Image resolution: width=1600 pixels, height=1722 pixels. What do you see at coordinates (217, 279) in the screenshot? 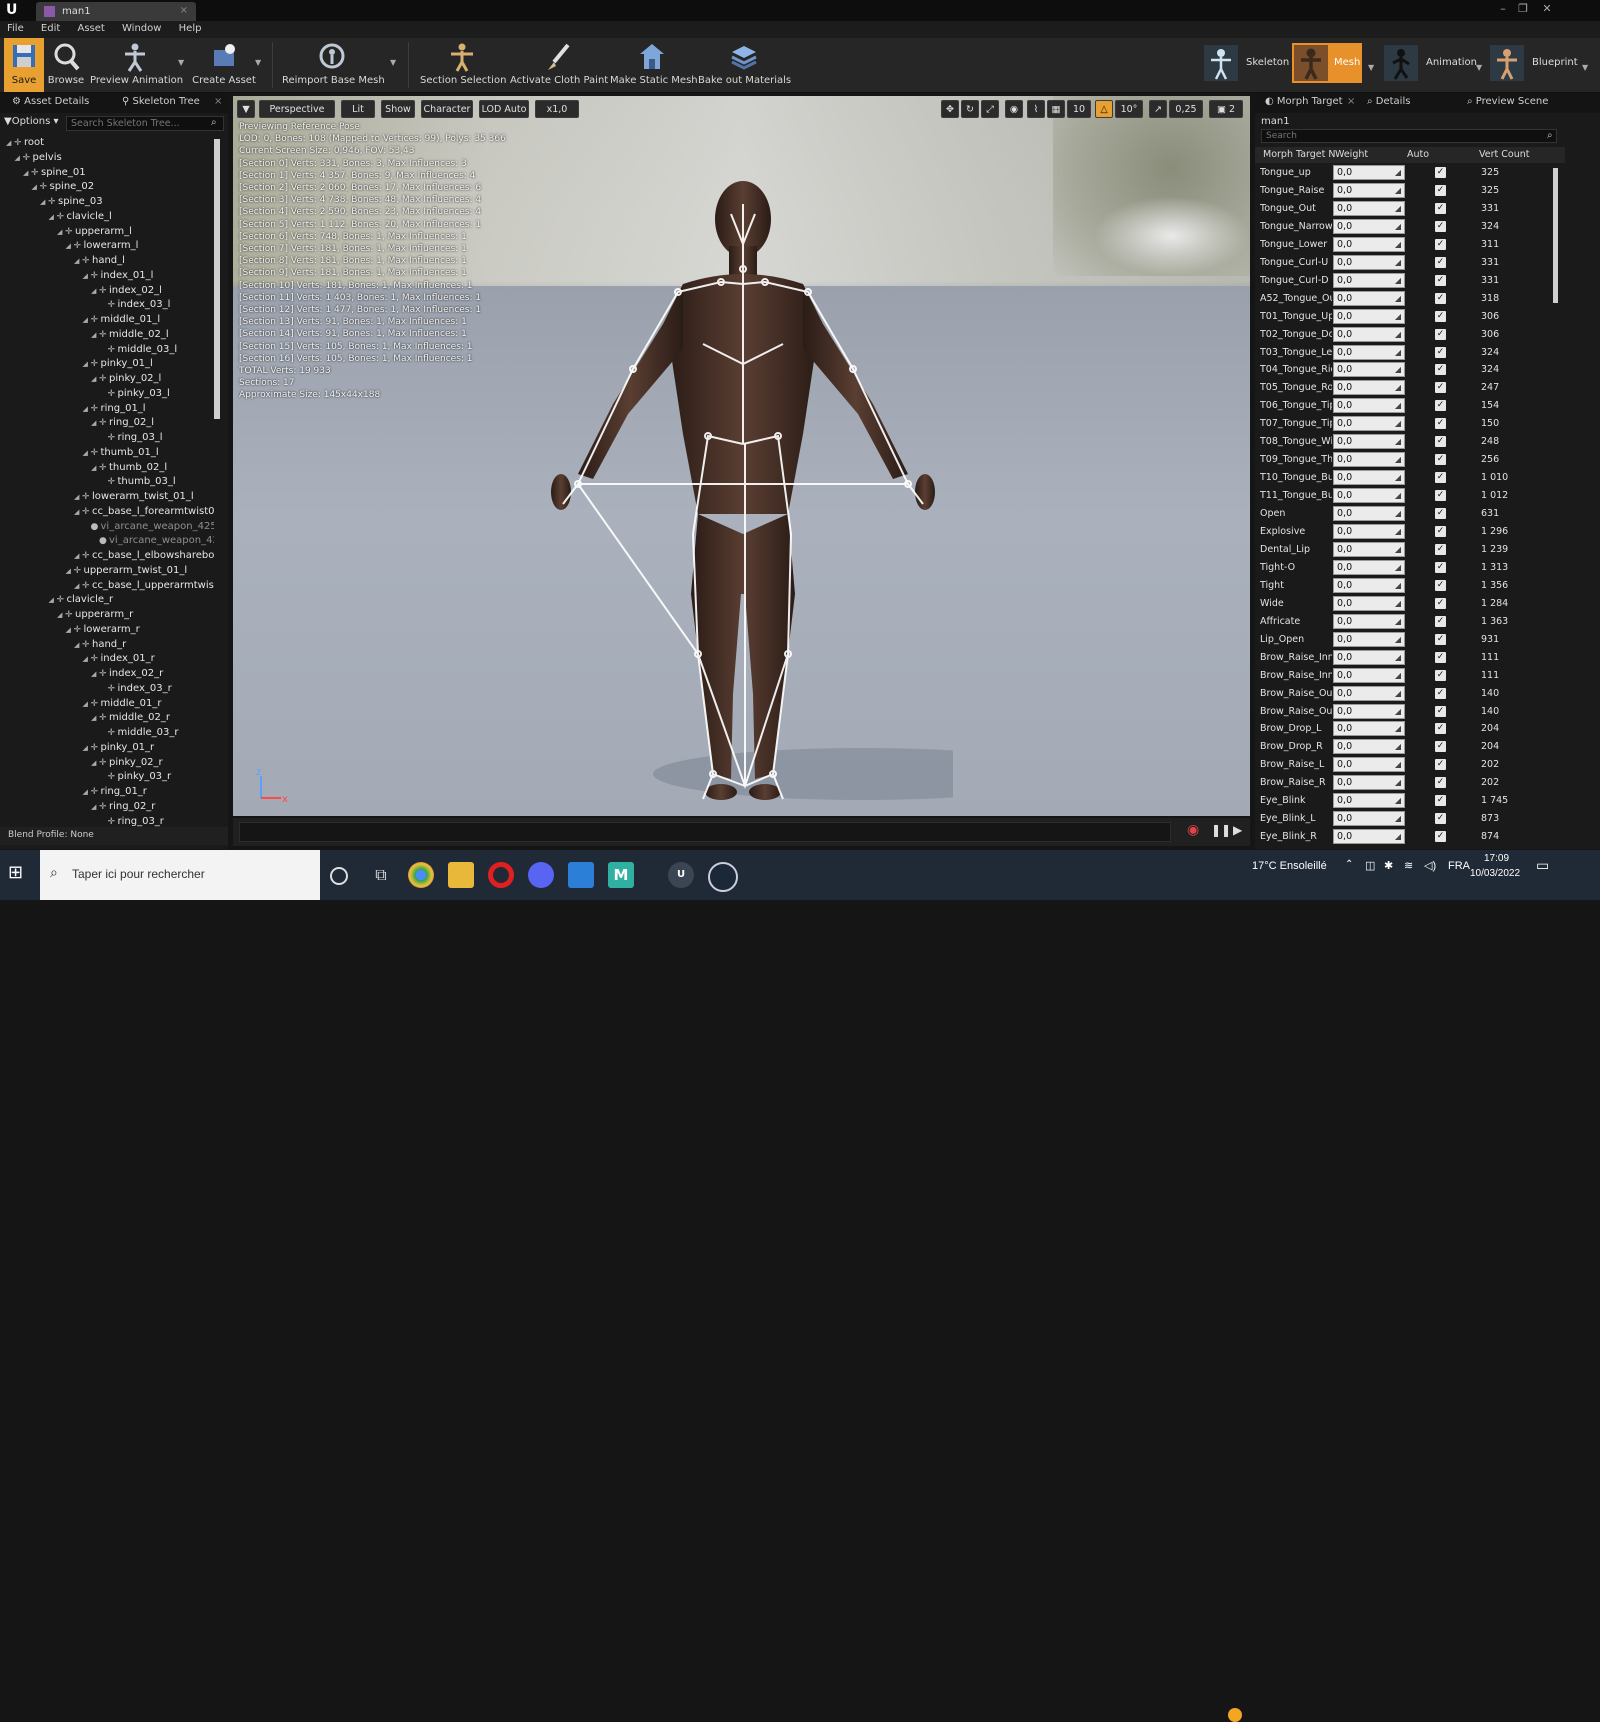
I see `tree-scrollbar` at bounding box center [217, 279].